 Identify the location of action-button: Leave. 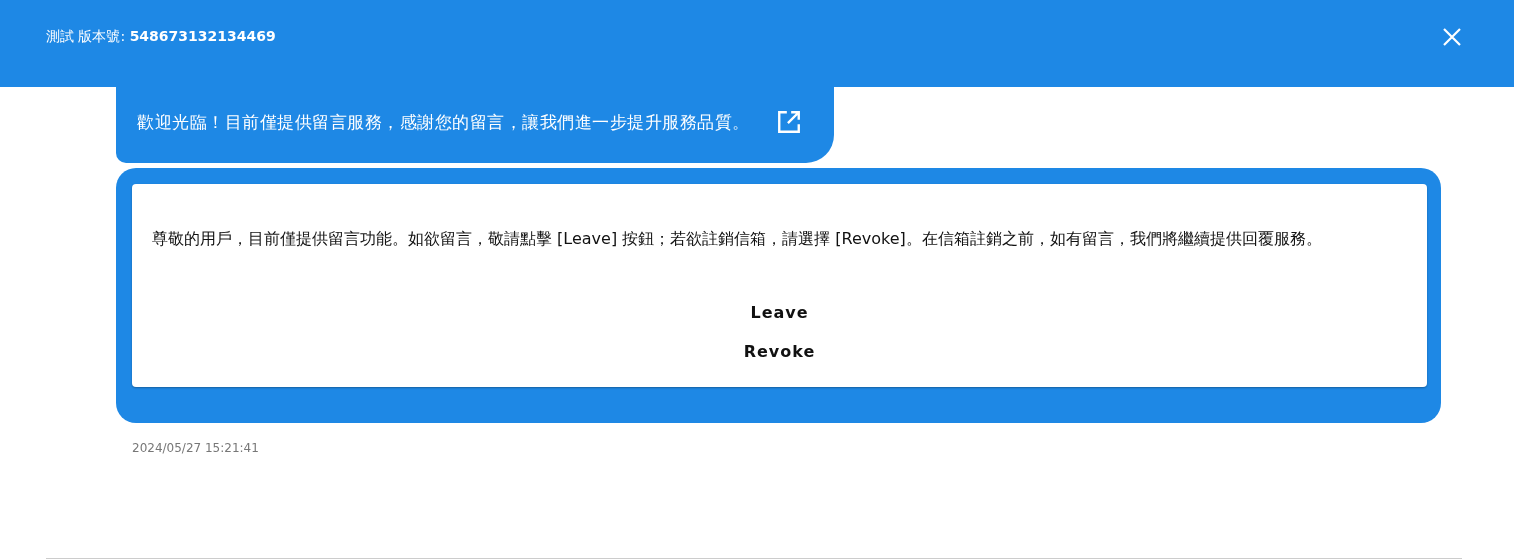
(779, 312).